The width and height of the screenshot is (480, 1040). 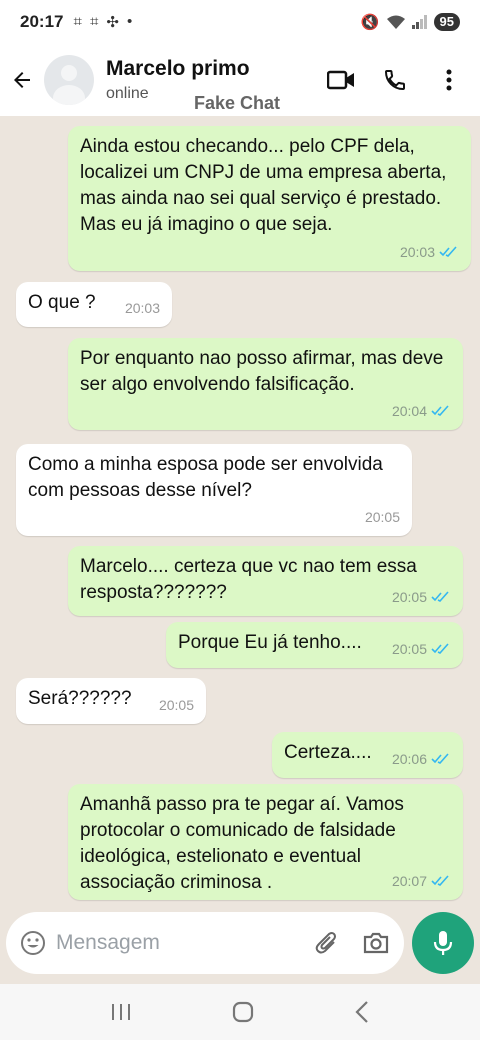 I want to click on microphone-icon, so click(x=443, y=943).